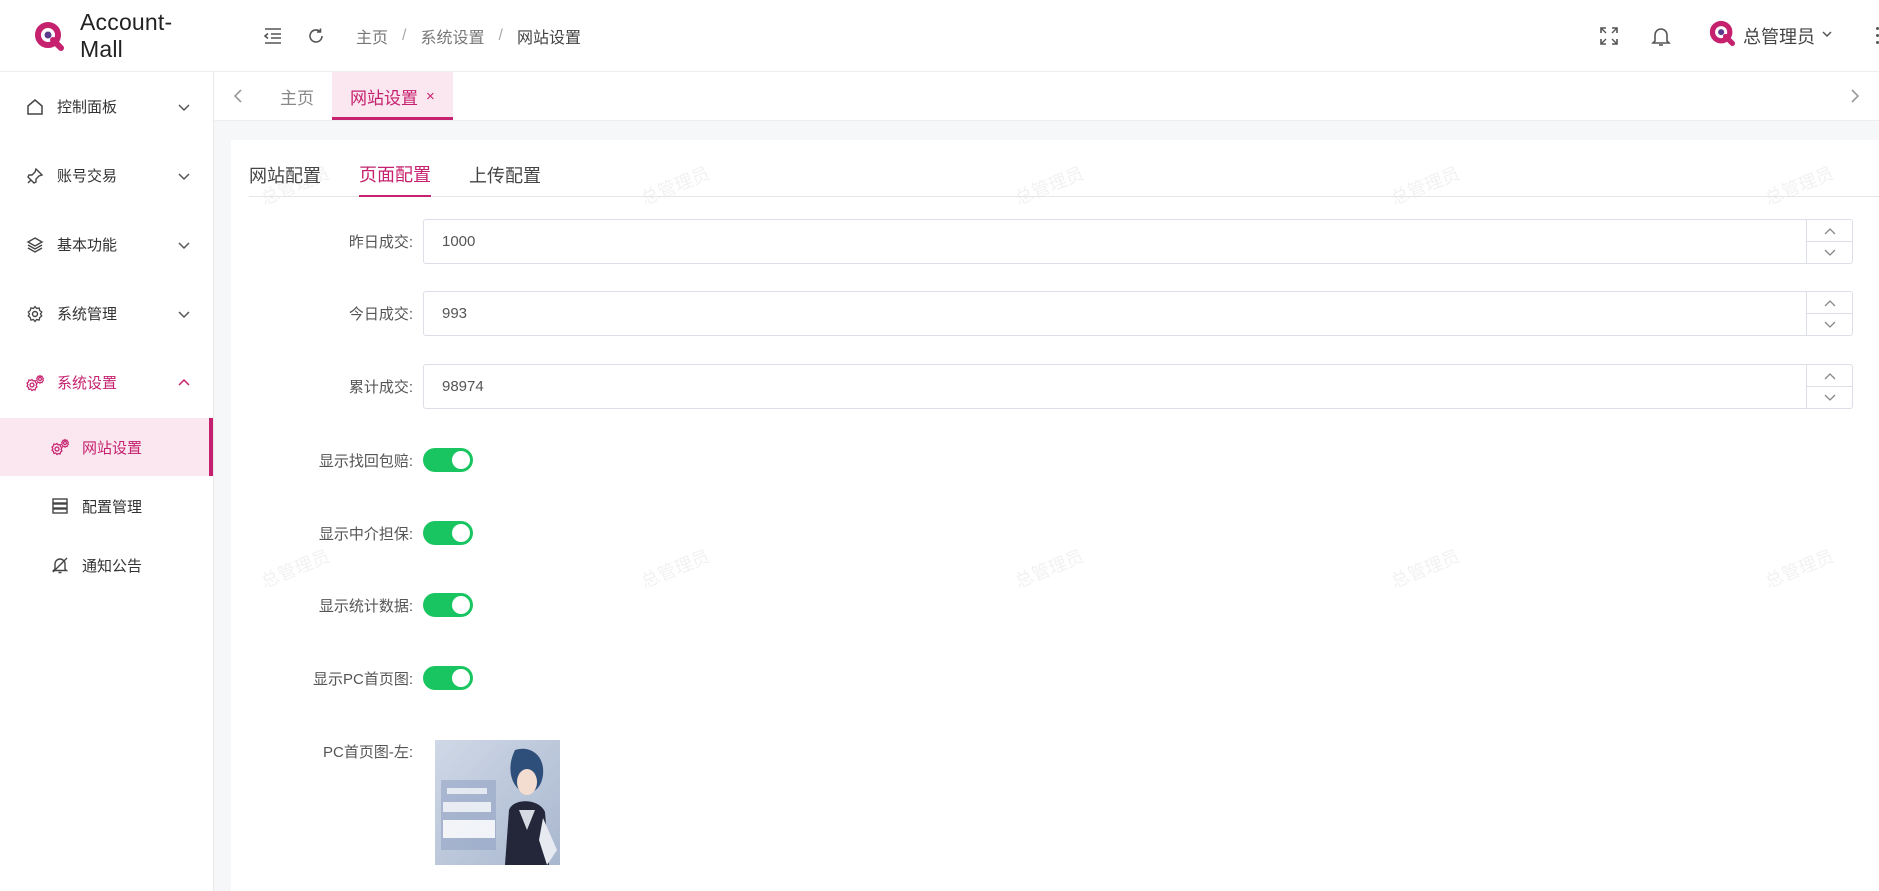  What do you see at coordinates (1722, 35) in the screenshot?
I see `avatar` at bounding box center [1722, 35].